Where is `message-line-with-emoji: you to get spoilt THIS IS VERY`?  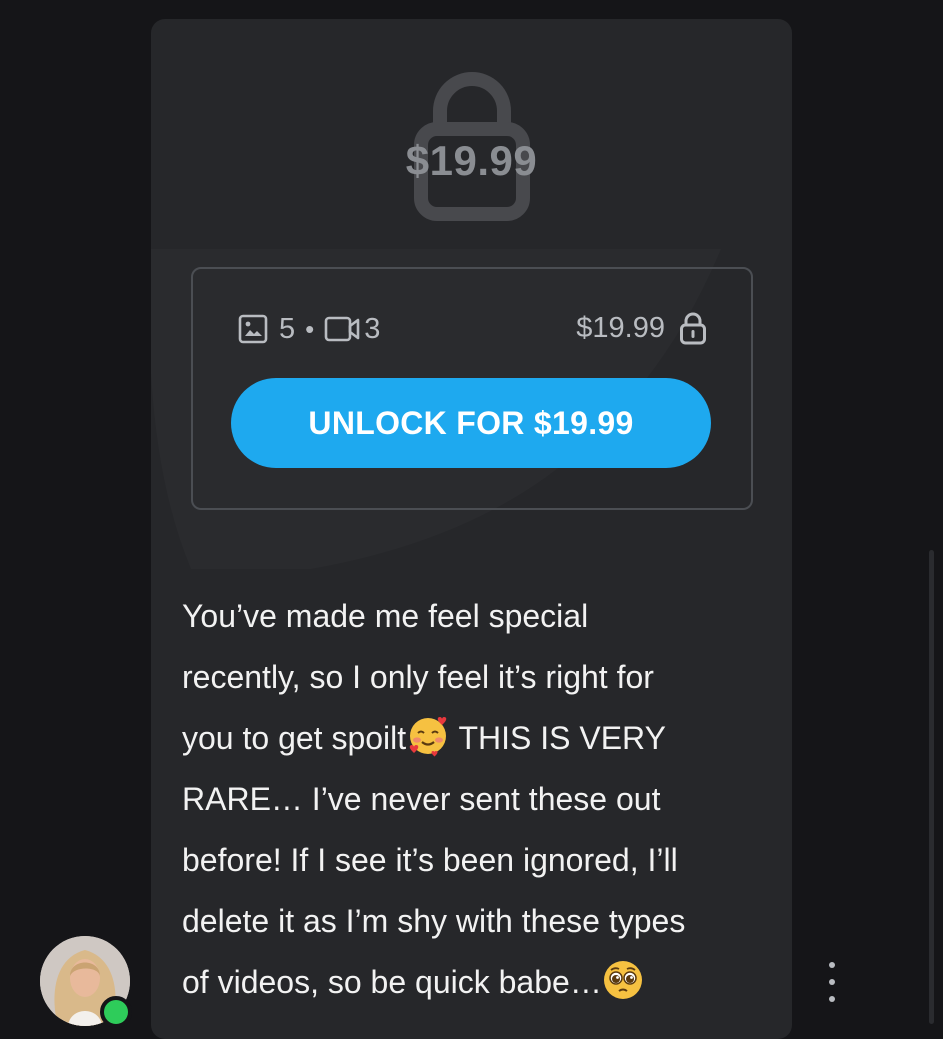
message-line-with-emoji: you to get spoilt THIS IS VERY is located at coordinates (472, 738).